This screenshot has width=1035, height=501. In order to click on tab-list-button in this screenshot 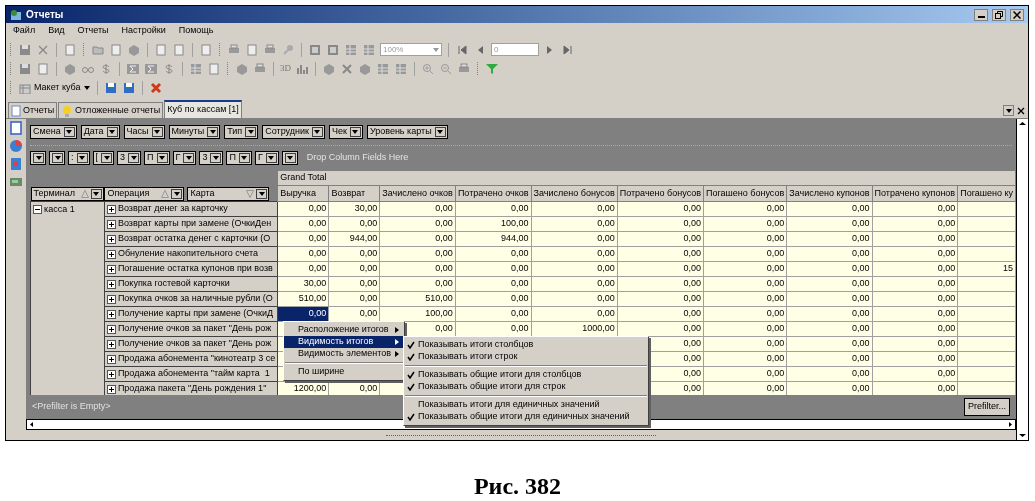, I will do `click(1008, 110)`.